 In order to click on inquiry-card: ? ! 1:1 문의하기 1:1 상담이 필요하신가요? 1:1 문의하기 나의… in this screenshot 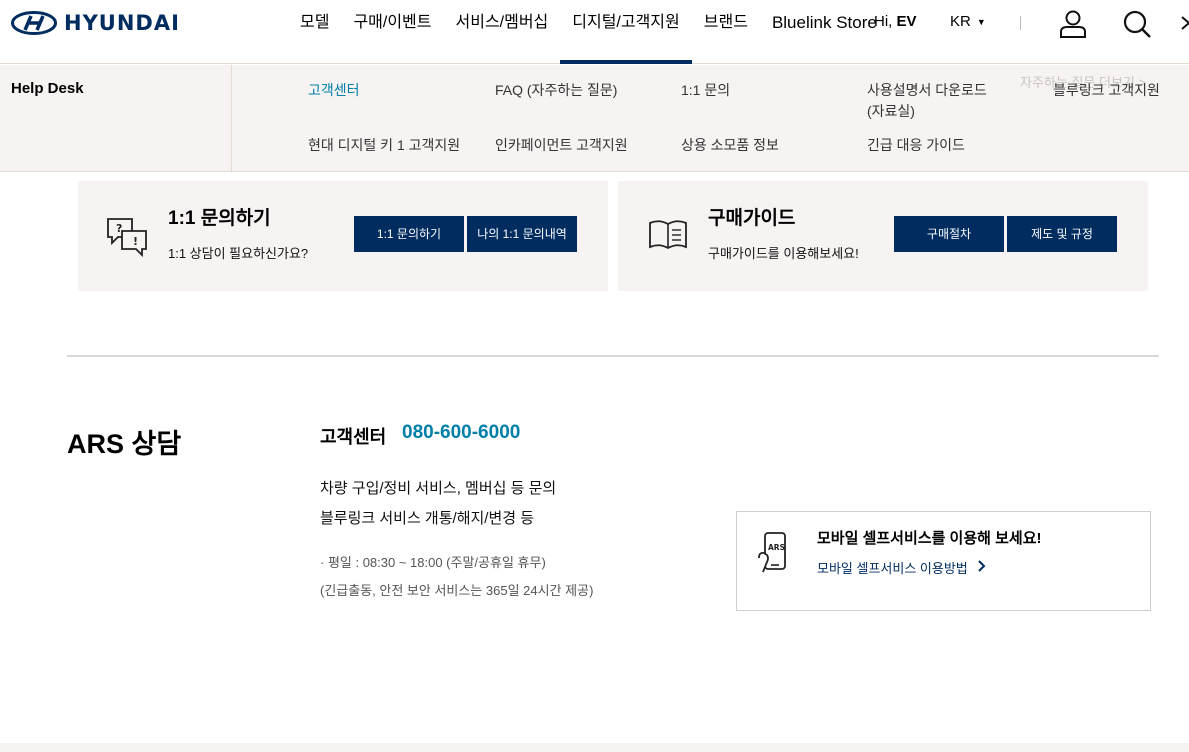, I will do `click(343, 236)`.